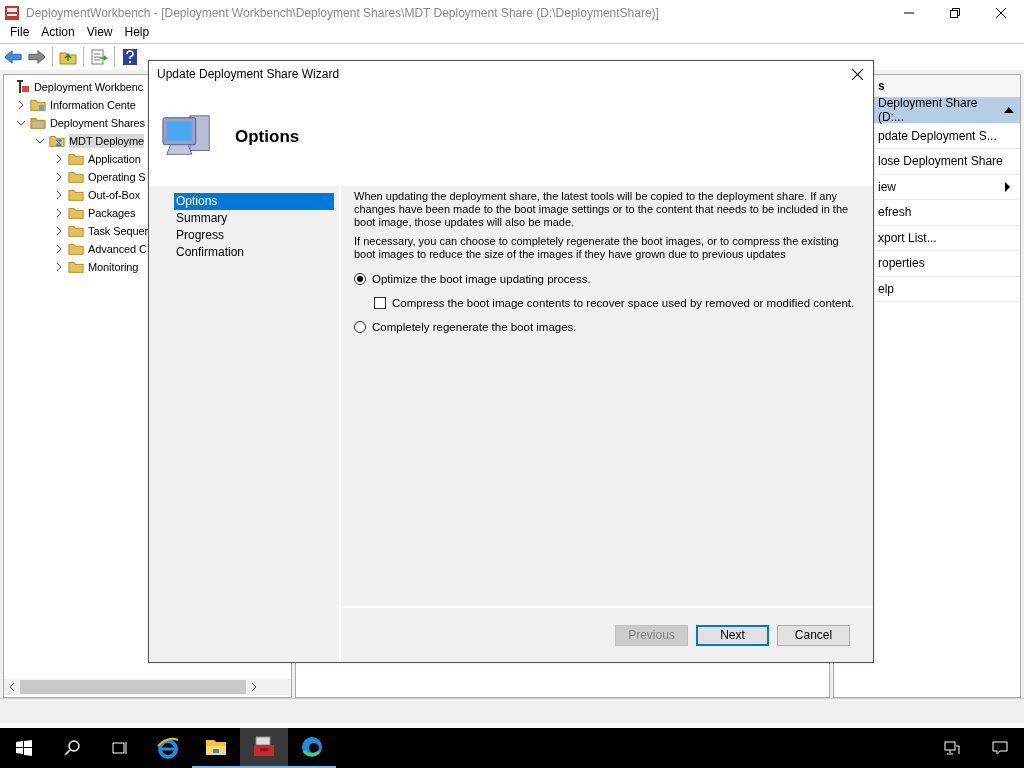 The width and height of the screenshot is (1024, 768). What do you see at coordinates (24, 748) in the screenshot?
I see `start-icon` at bounding box center [24, 748].